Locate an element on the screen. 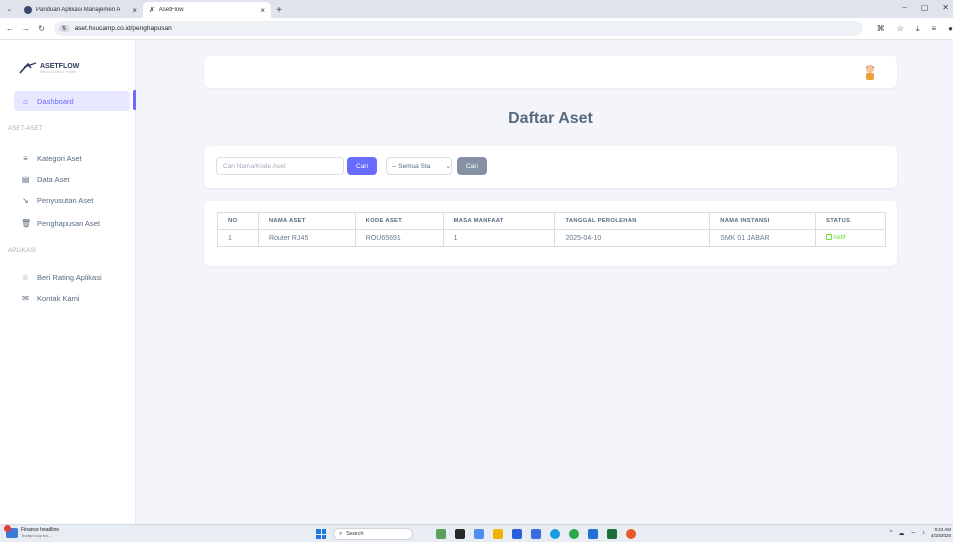  cell-masa-manfaat: 1 is located at coordinates (499, 238).